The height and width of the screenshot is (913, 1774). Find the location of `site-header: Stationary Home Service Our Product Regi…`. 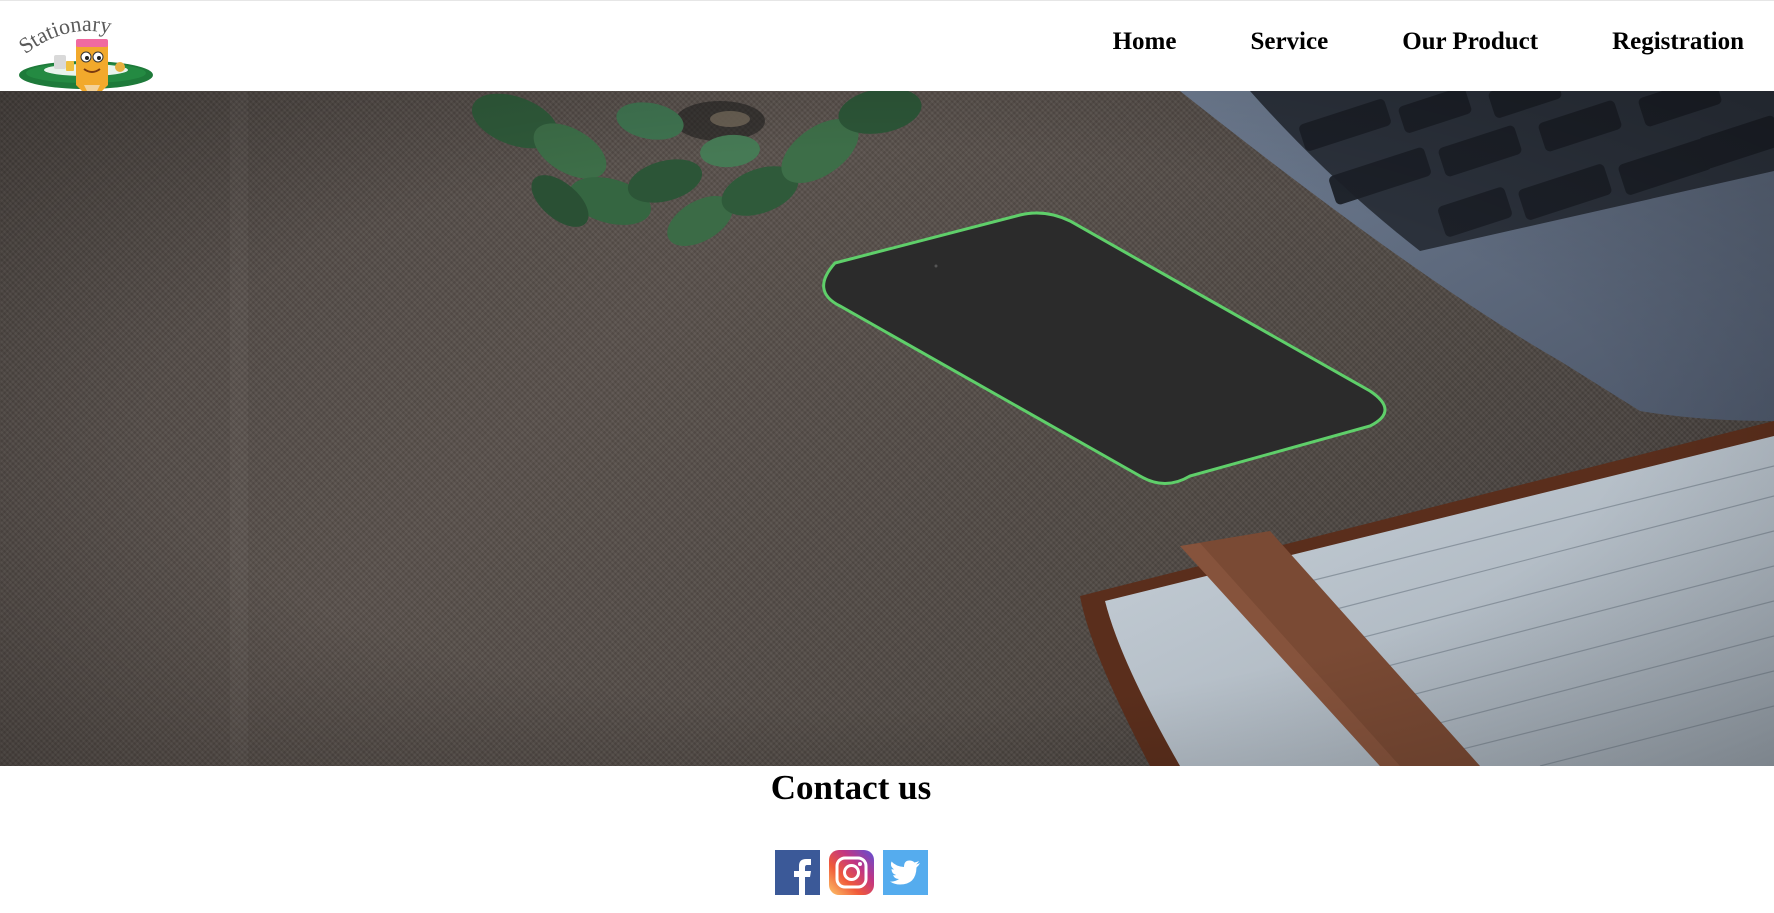

site-header: Stationary Home Service Our Product Regi… is located at coordinates (887, 47).